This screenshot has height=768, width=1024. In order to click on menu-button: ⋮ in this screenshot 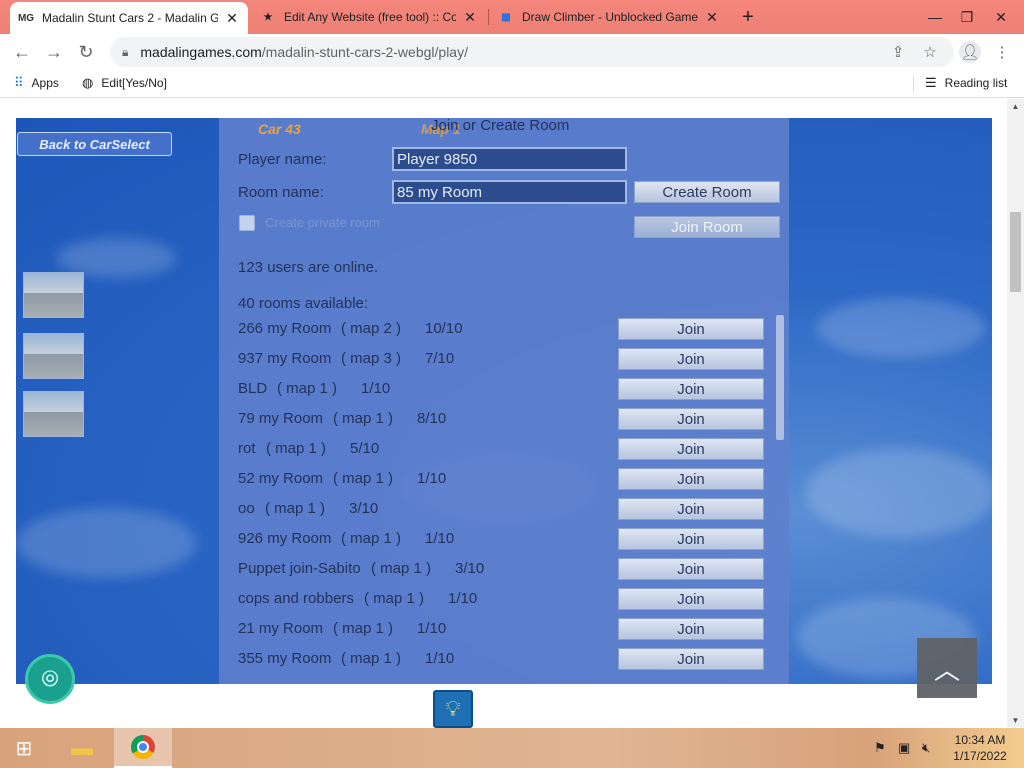, I will do `click(1002, 52)`.